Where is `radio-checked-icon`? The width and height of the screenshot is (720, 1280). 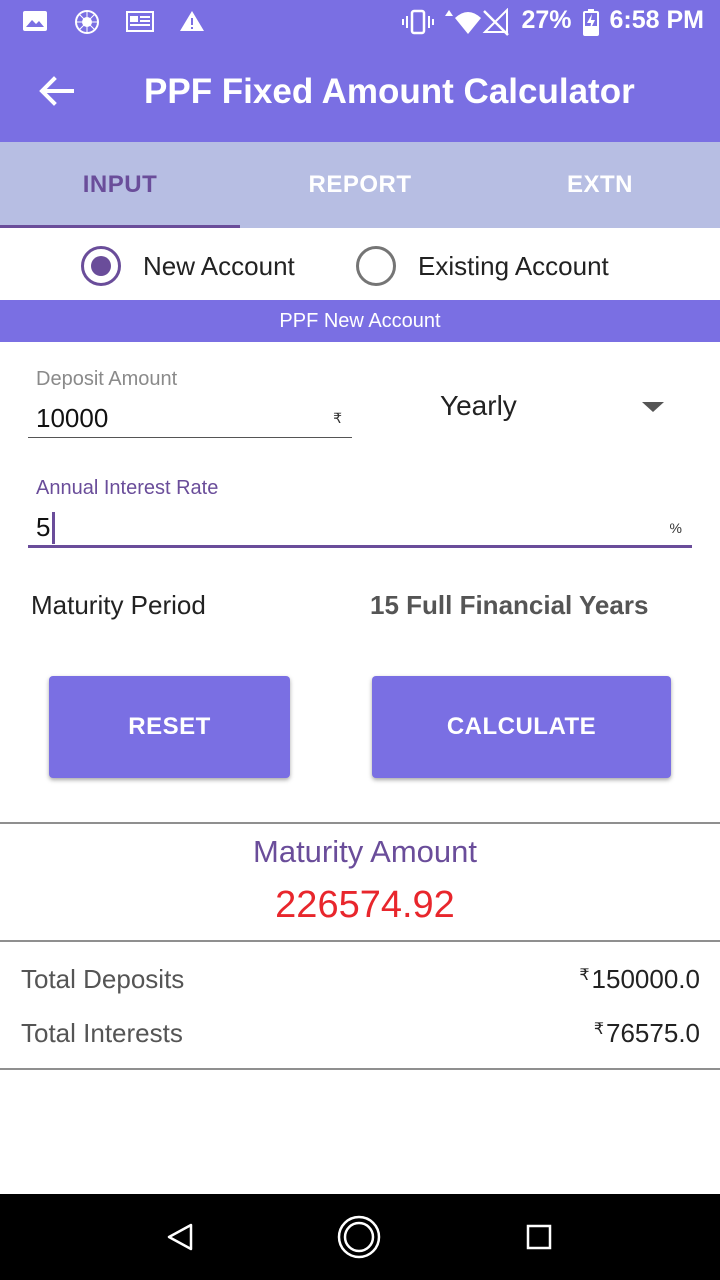
radio-checked-icon is located at coordinates (101, 266).